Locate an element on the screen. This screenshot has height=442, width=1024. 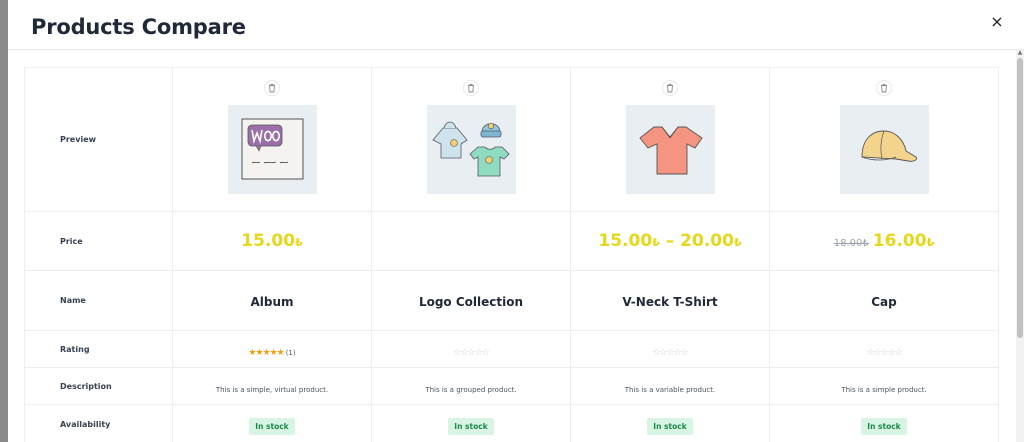
product-image-logo-collection is located at coordinates (471, 149).